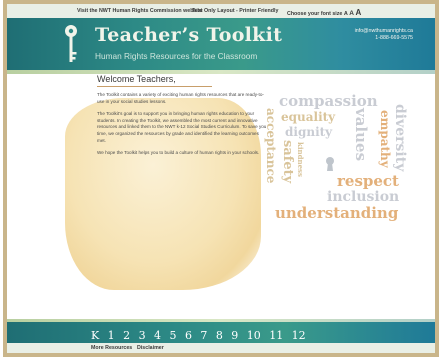  Describe the element at coordinates (346, 14) in the screenshot. I see `font-size-small-button: A` at that location.